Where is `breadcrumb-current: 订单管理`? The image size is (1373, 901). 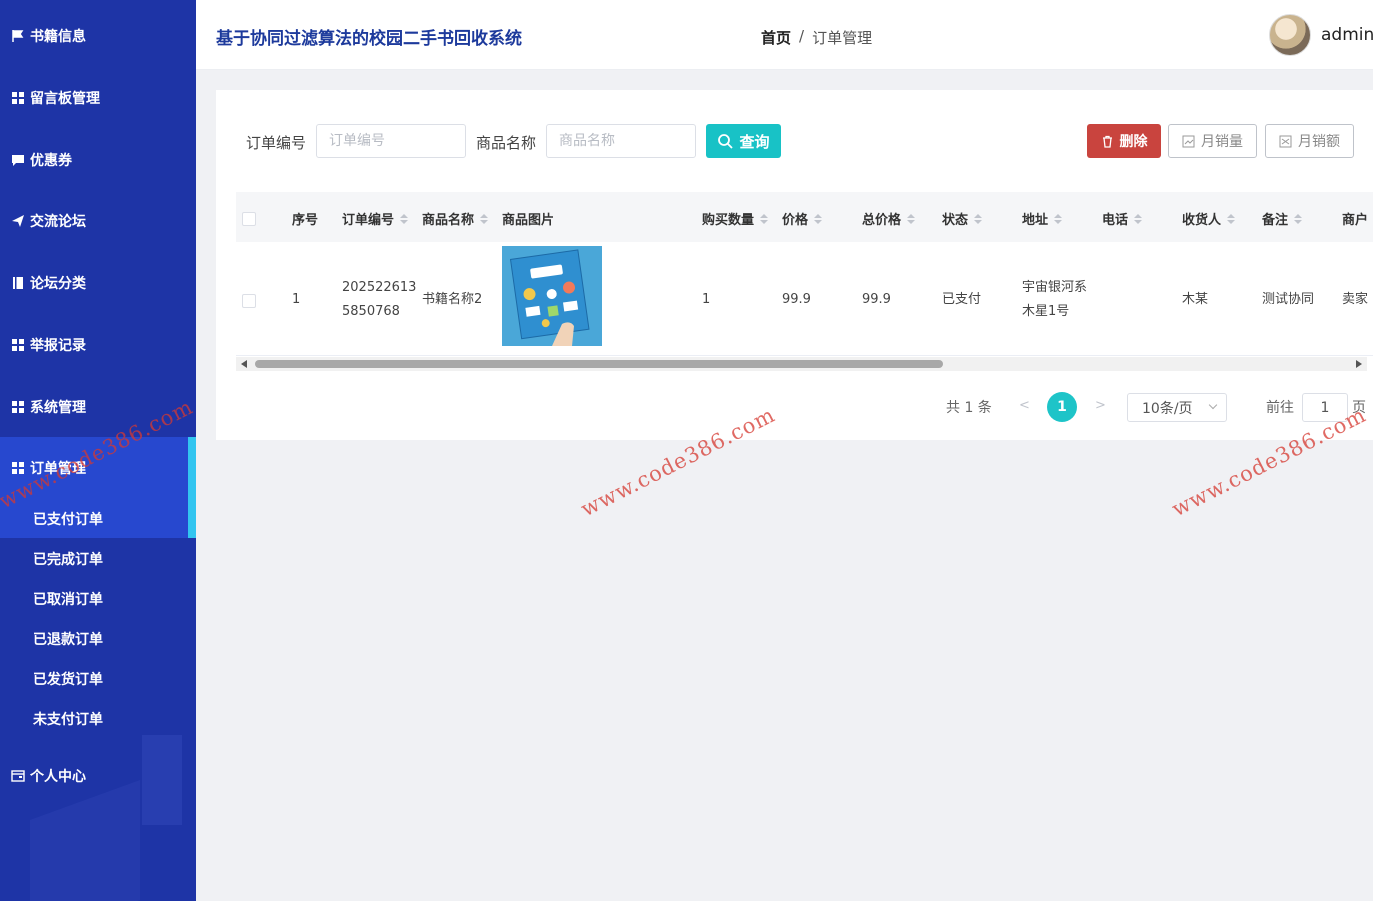
breadcrumb-current: 订单管理 is located at coordinates (842, 38).